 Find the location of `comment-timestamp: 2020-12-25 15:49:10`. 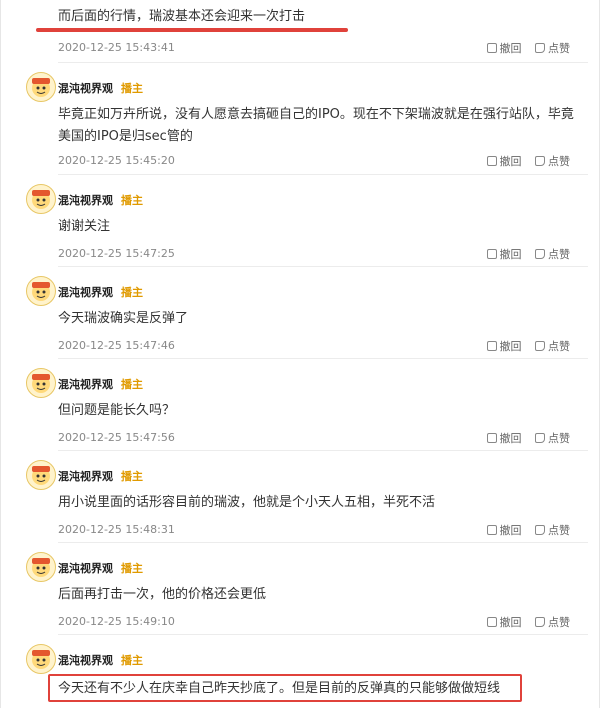

comment-timestamp: 2020-12-25 15:49:10 is located at coordinates (116, 621).